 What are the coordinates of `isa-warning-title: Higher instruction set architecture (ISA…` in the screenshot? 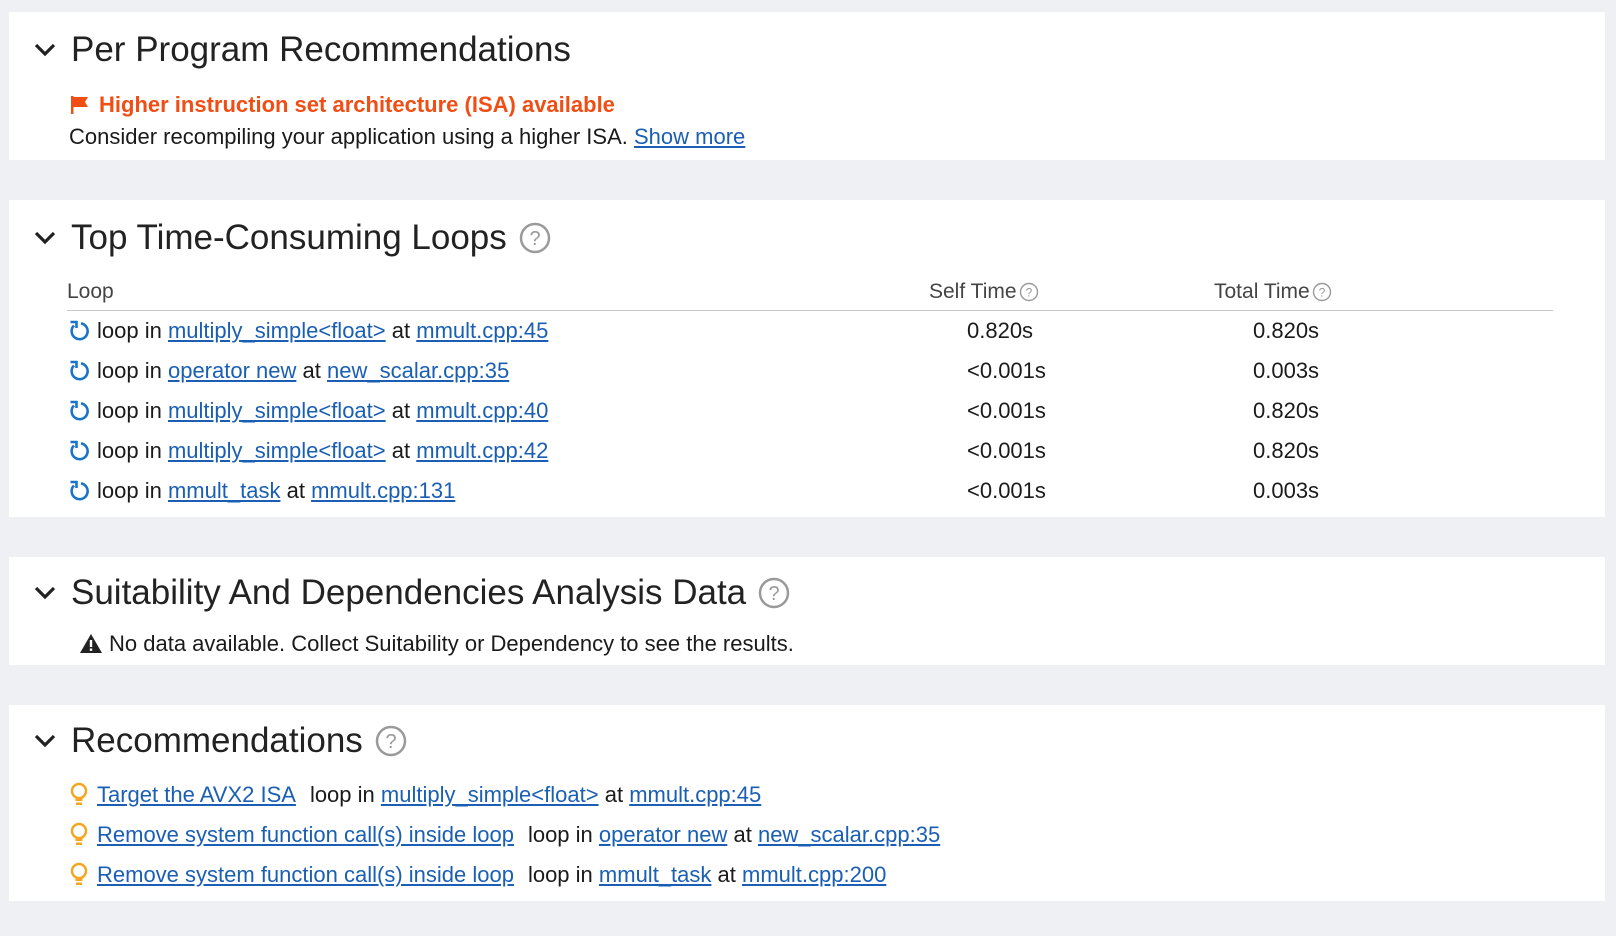 It's located at (357, 104).